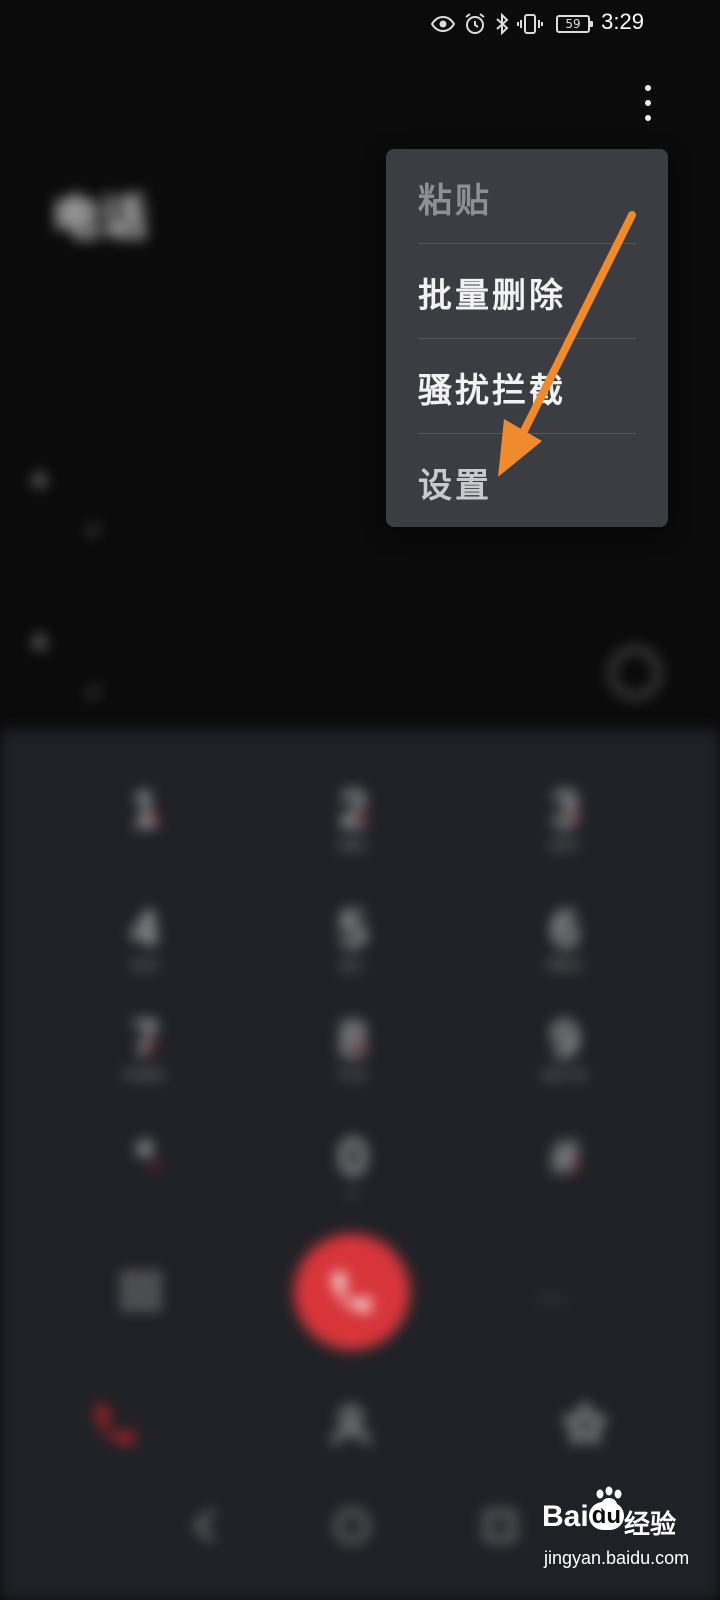  Describe the element at coordinates (565, 1060) in the screenshot. I see `dialpad-key-9: 9 WXYZ` at that location.